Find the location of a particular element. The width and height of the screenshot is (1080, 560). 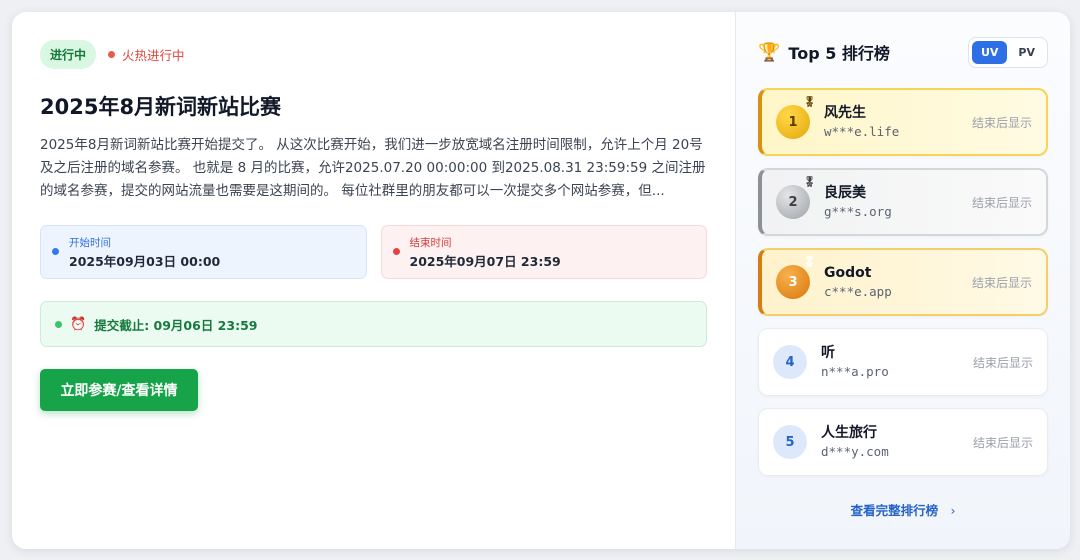

toggle-pv: PV is located at coordinates (1026, 52).